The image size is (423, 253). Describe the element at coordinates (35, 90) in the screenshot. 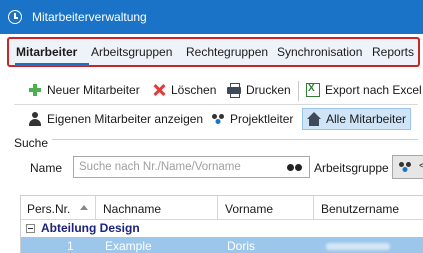

I see `plus-icon` at that location.